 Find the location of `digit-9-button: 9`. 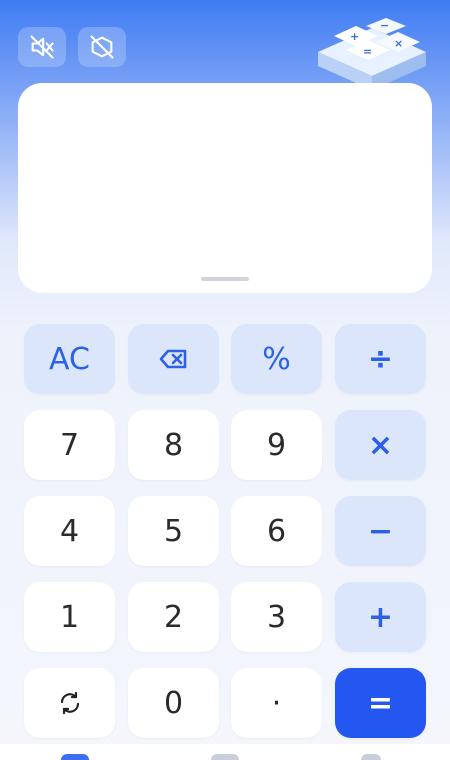

digit-9-button: 9 is located at coordinates (276, 445).